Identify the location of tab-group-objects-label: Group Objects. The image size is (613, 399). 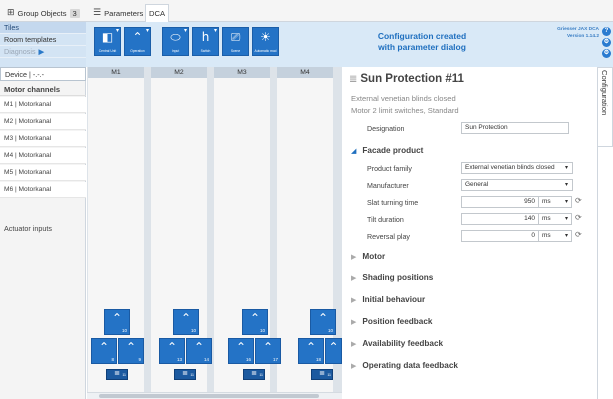
(42, 13).